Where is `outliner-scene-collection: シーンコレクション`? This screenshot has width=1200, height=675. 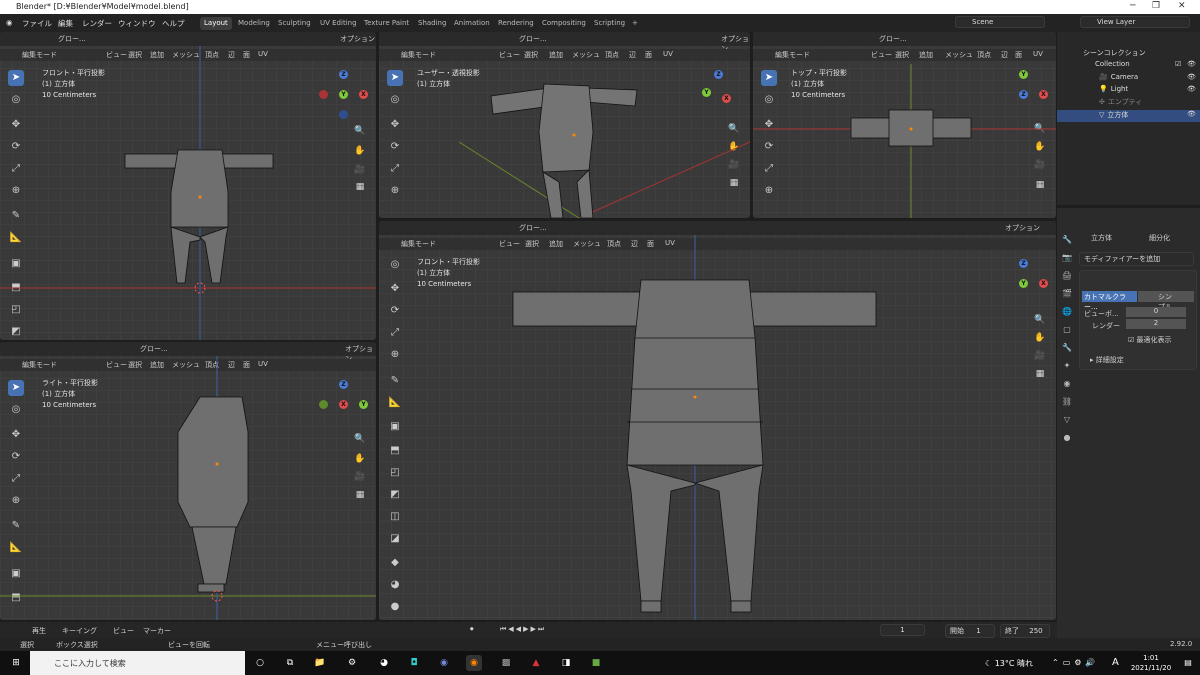 outliner-scene-collection: シーンコレクション is located at coordinates (1128, 54).